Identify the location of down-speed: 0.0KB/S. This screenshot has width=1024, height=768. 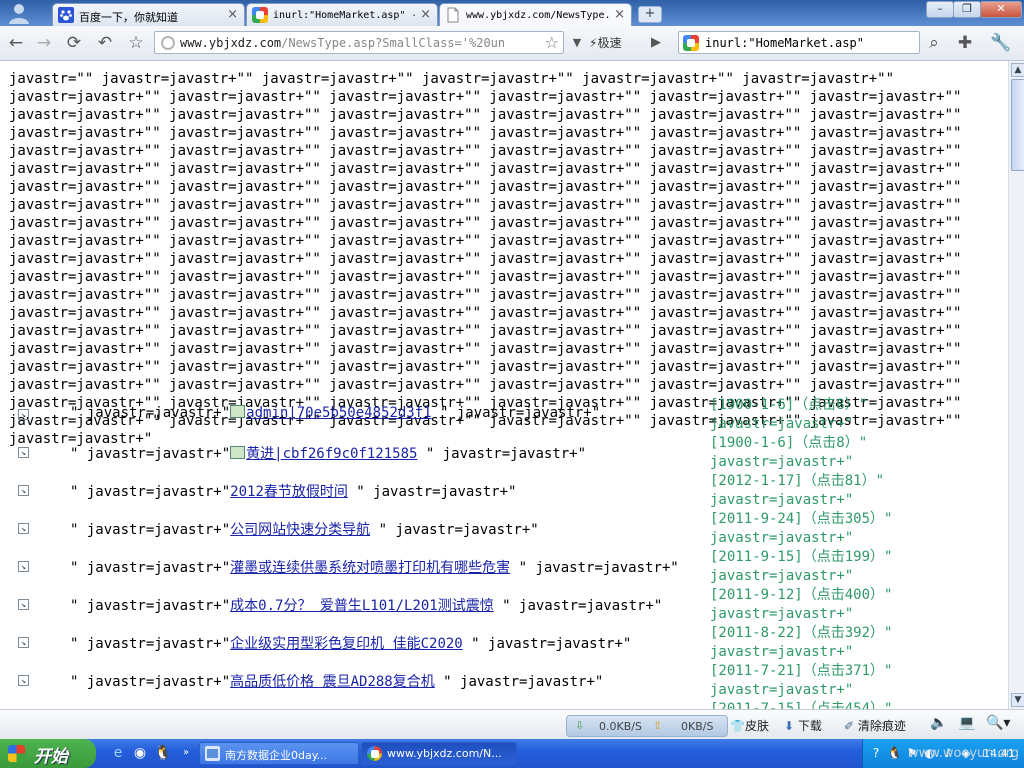
(620, 726).